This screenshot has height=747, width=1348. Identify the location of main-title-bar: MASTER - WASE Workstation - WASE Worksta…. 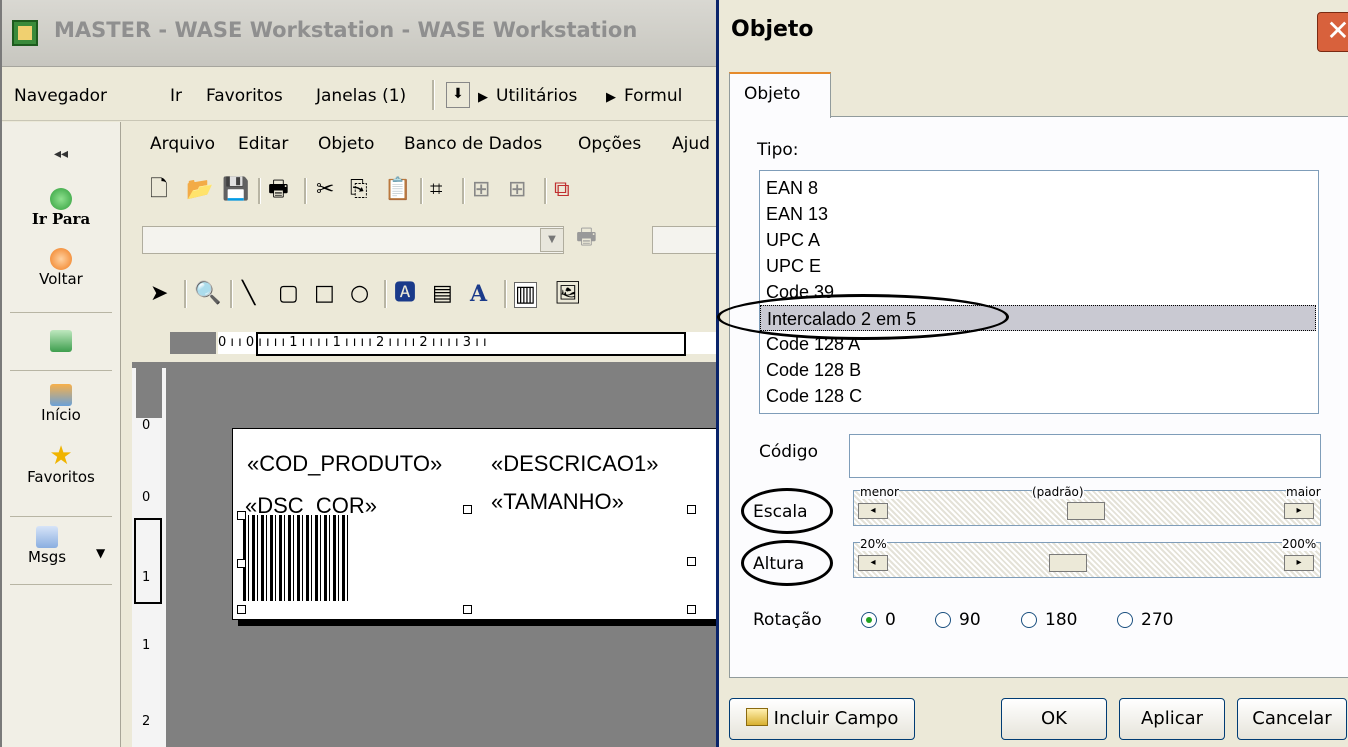
(359, 33).